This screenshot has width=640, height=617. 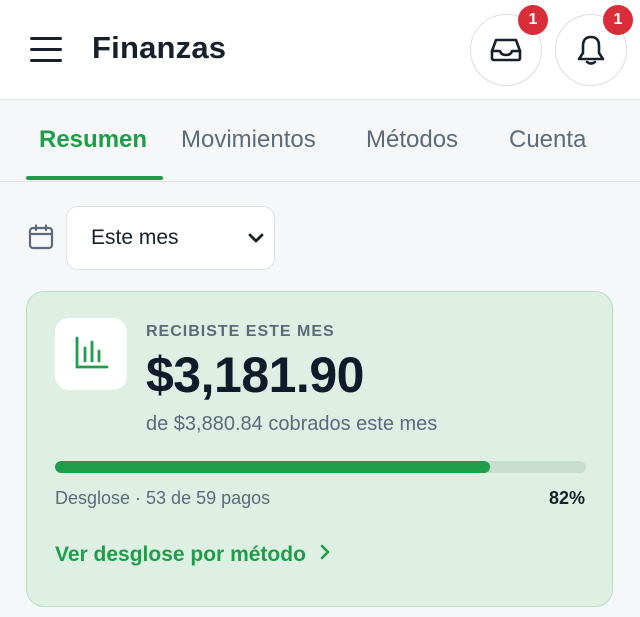 What do you see at coordinates (159, 47) in the screenshot?
I see `page-title: Finanzas` at bounding box center [159, 47].